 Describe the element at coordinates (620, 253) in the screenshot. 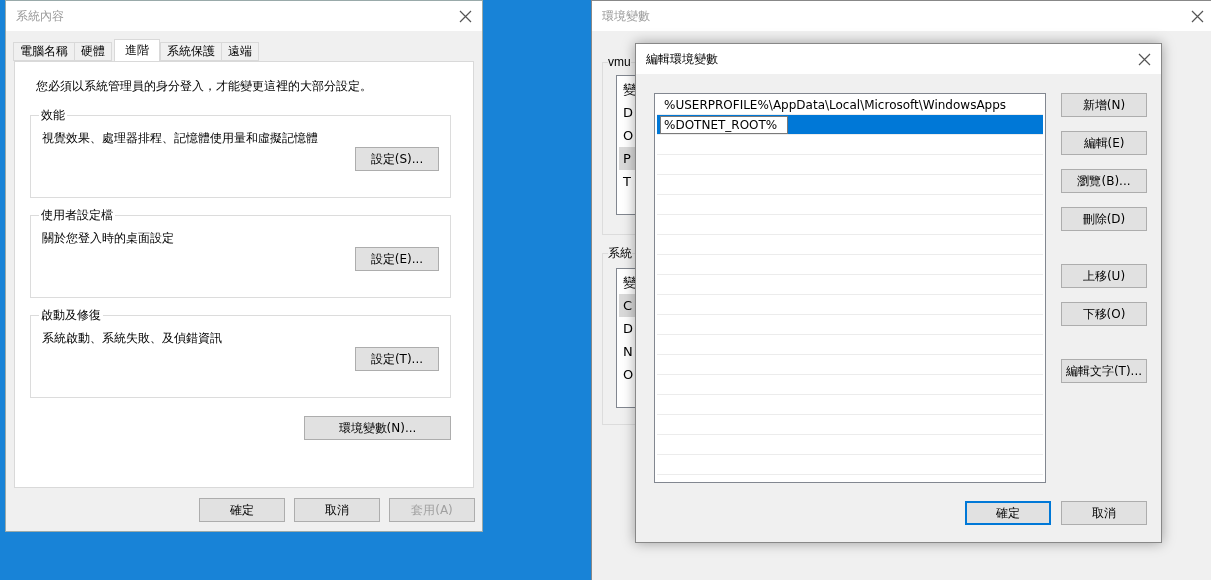

I see `group-title: 系統` at that location.